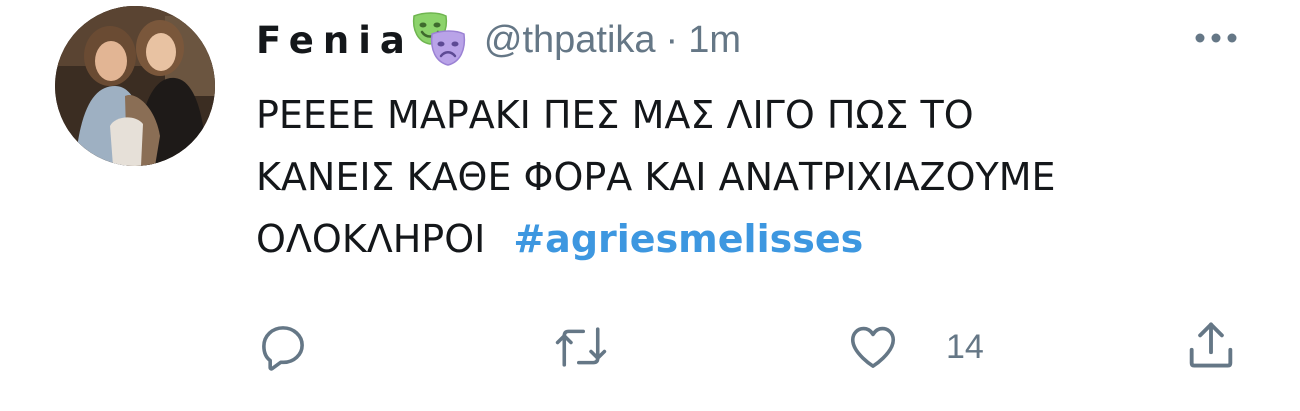  What do you see at coordinates (965, 346) in the screenshot?
I see `like-count: 14` at bounding box center [965, 346].